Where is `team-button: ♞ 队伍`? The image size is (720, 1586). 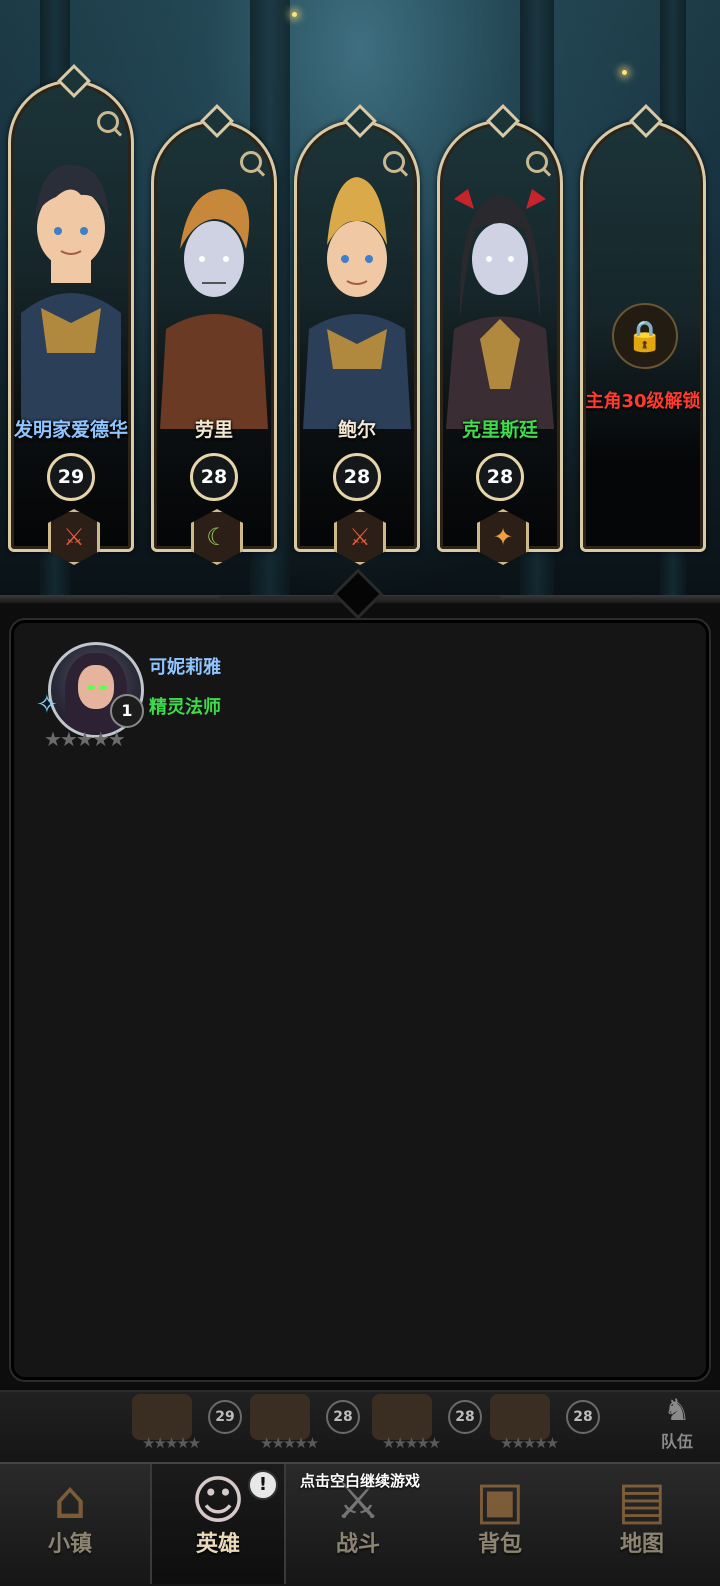
team-button: ♞ 队伍 is located at coordinates (677, 1425).